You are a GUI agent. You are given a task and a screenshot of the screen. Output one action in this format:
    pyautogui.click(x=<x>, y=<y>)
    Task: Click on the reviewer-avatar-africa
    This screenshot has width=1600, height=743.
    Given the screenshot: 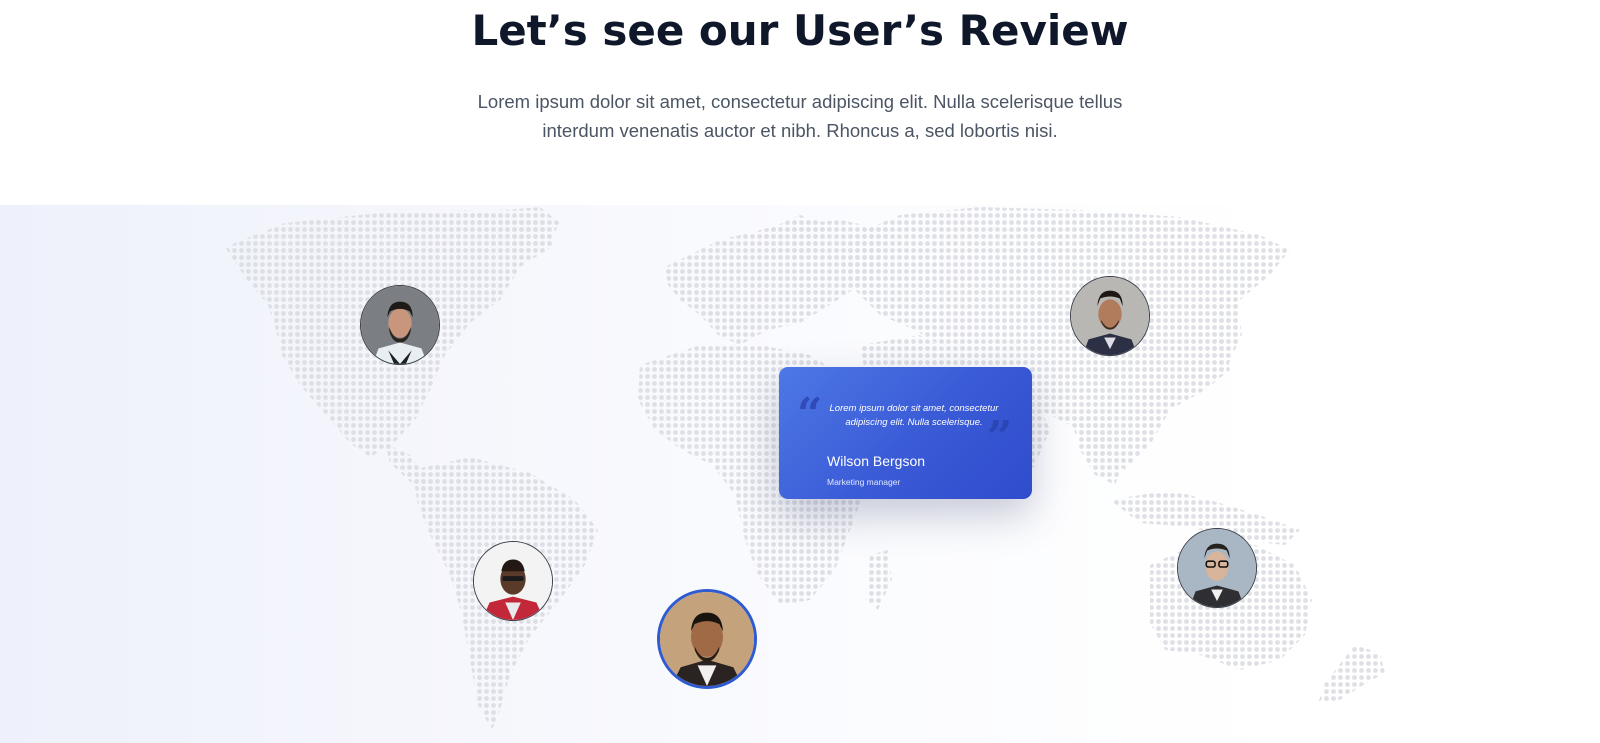 What is the action you would take?
    pyautogui.click(x=707, y=639)
    